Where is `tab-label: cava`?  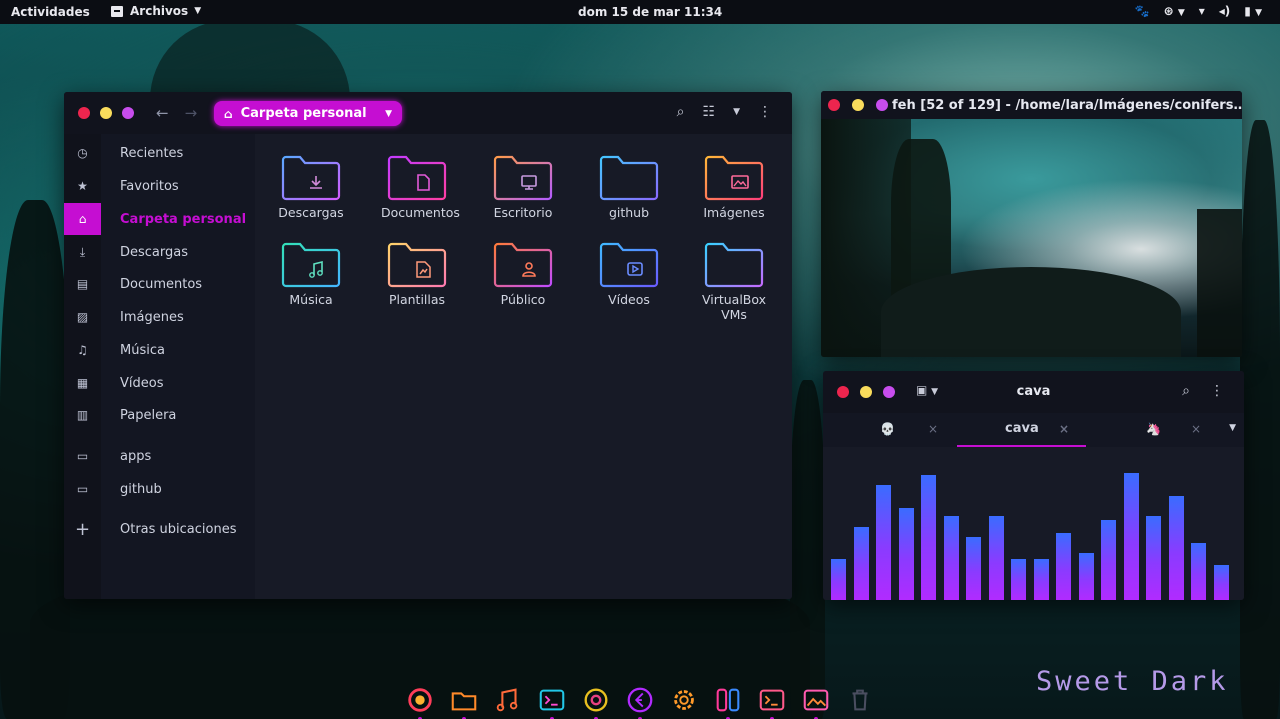 tab-label: cava is located at coordinates (1022, 428).